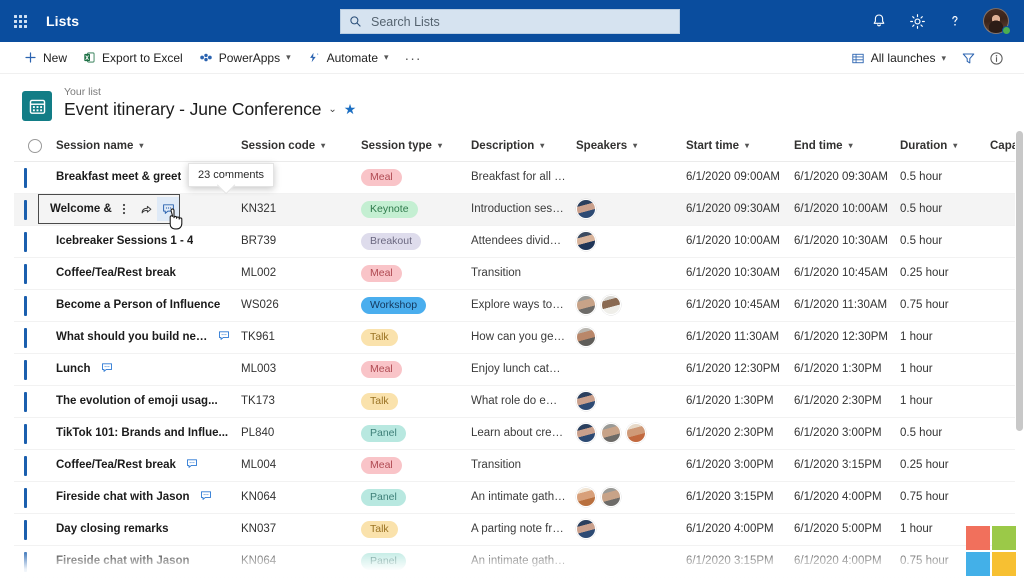 The width and height of the screenshot is (1024, 582). I want to click on vertical-scrollbar, so click(1019, 343).